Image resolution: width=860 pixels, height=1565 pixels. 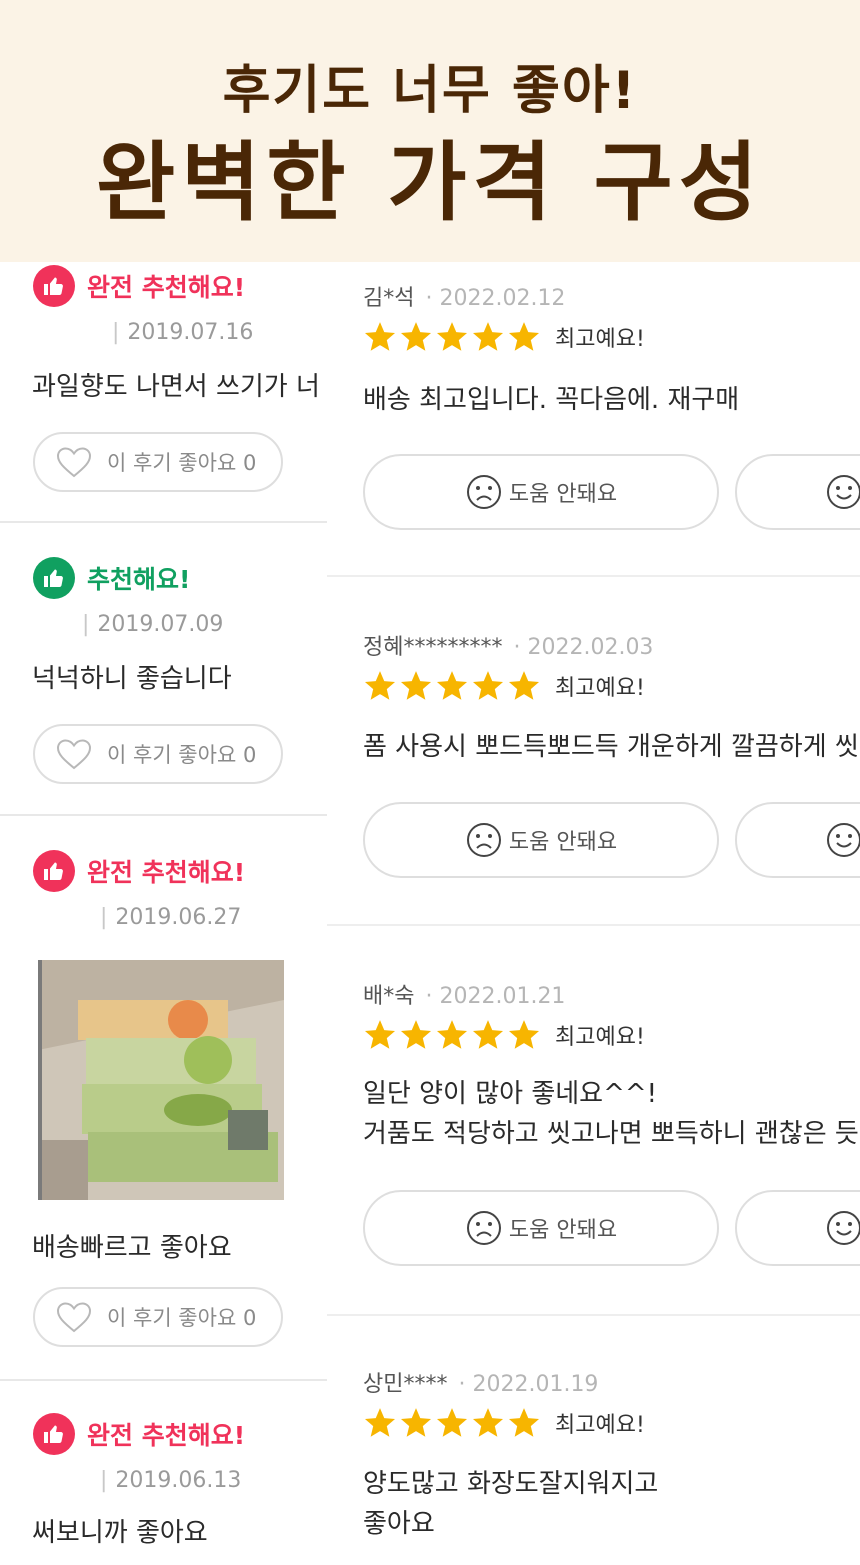 What do you see at coordinates (183, 332) in the screenshot?
I see `review-date: | 2019.07.16` at bounding box center [183, 332].